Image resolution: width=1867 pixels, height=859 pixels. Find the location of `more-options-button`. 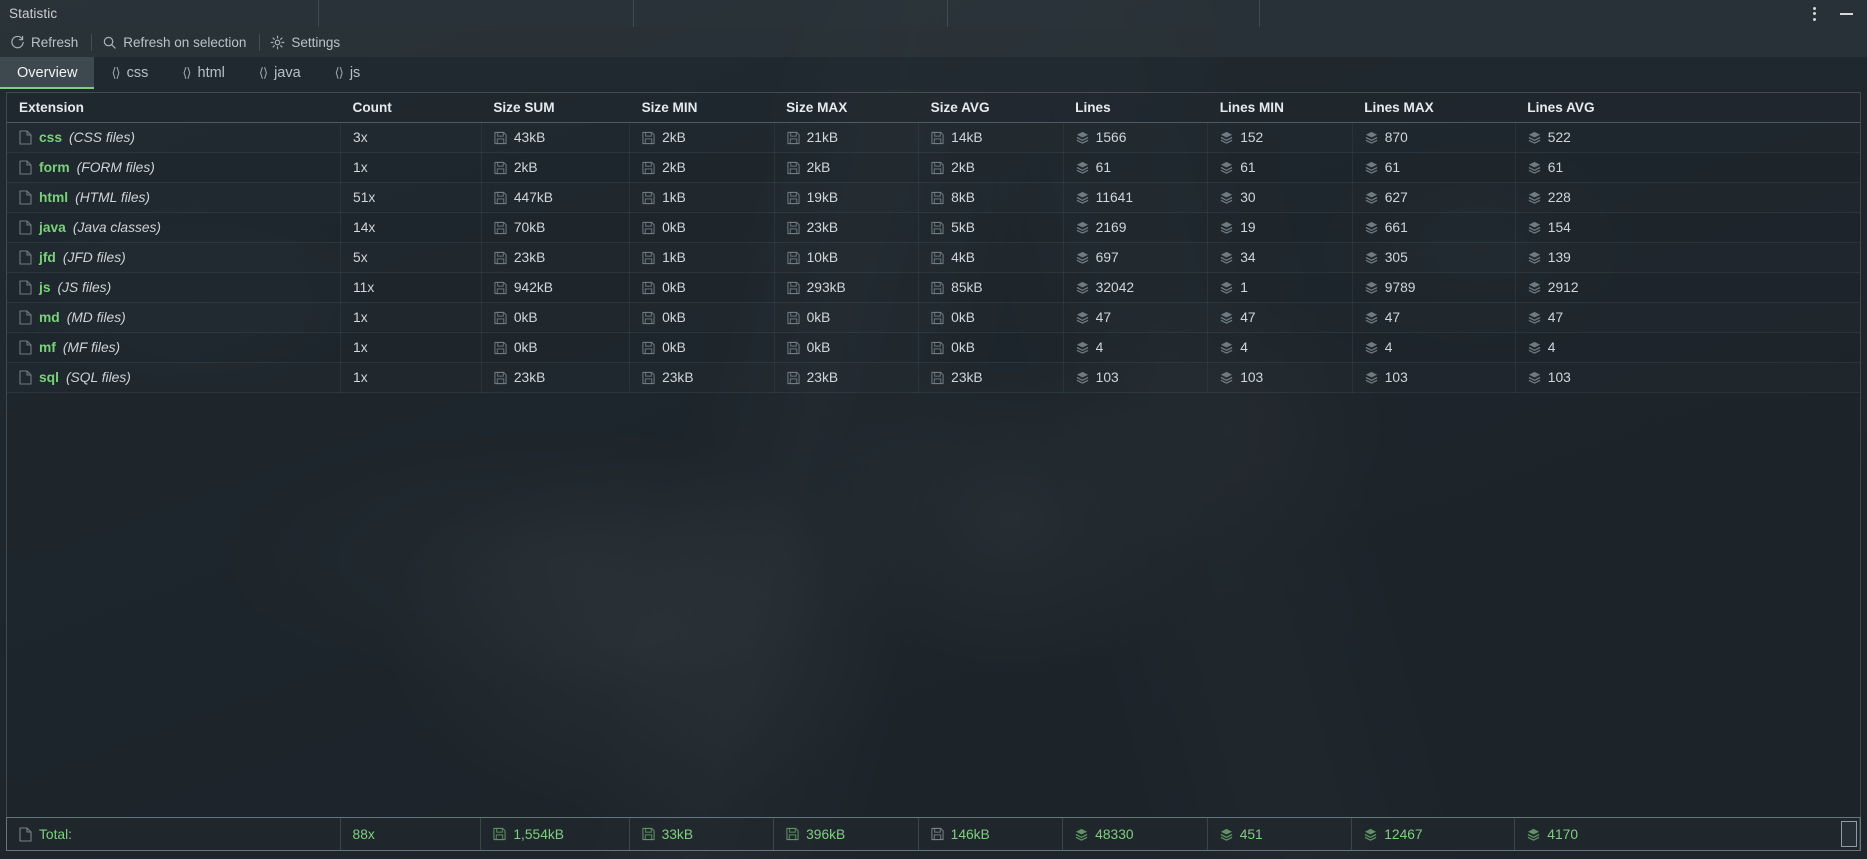

more-options-button is located at coordinates (1814, 14).